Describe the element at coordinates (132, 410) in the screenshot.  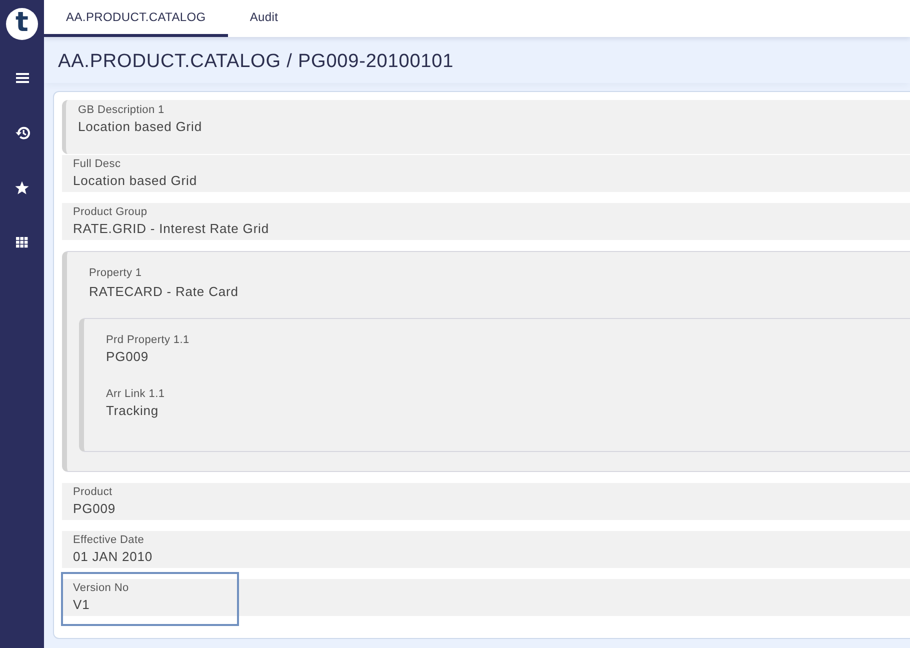
I see `field-value: Tracking` at that location.